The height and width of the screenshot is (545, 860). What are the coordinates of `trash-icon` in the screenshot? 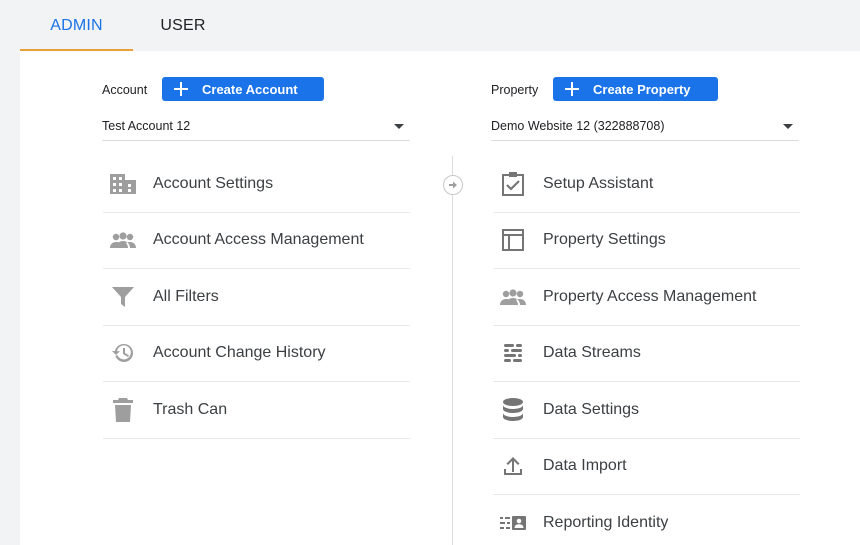 It's located at (123, 410).